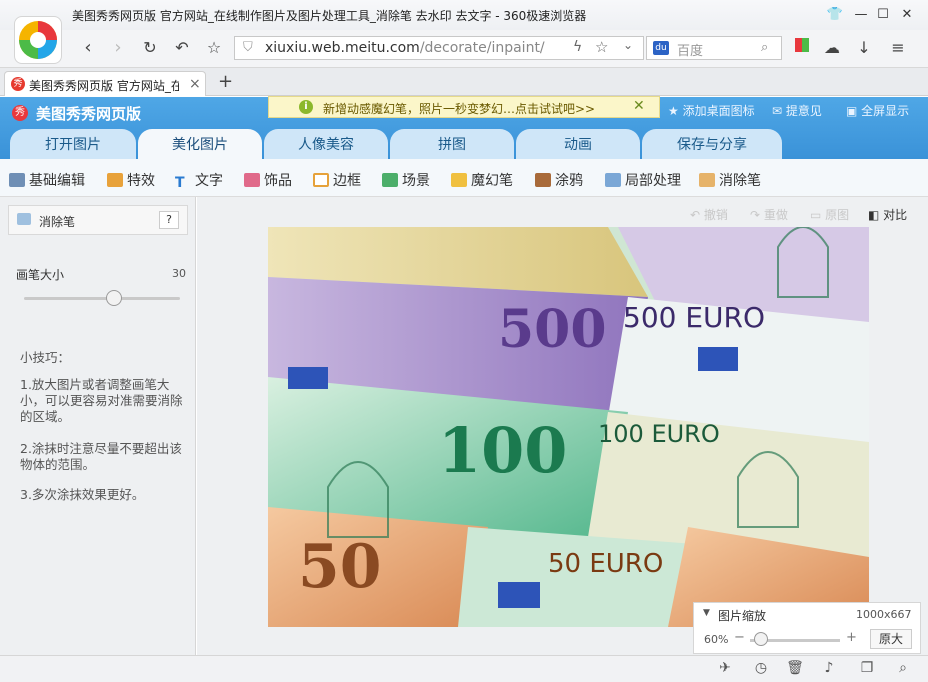 The image size is (928, 682). Describe the element at coordinates (105, 83) in the screenshot. I see `browser-tab: 秀 美图秀秀网页版 官方网站_在线制作 ×` at that location.